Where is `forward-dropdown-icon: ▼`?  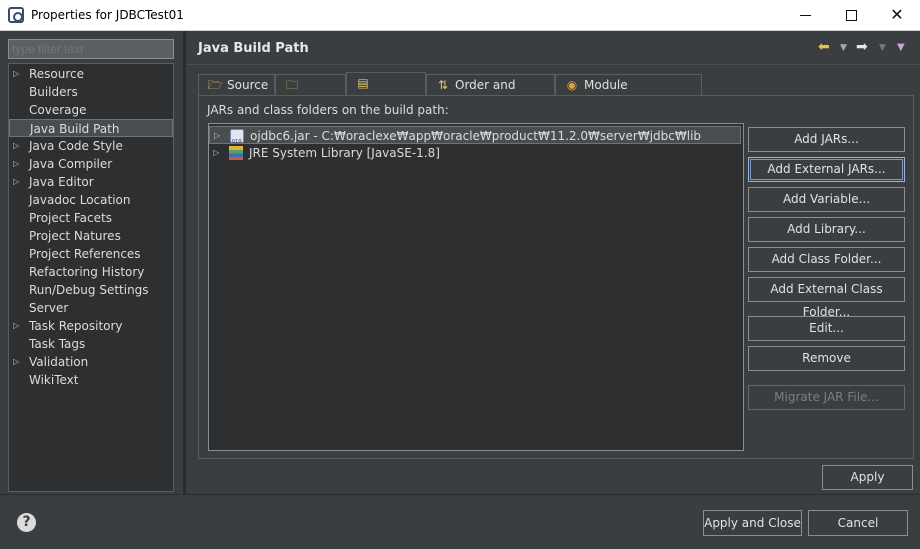
forward-dropdown-icon: ▼ is located at coordinates (882, 48).